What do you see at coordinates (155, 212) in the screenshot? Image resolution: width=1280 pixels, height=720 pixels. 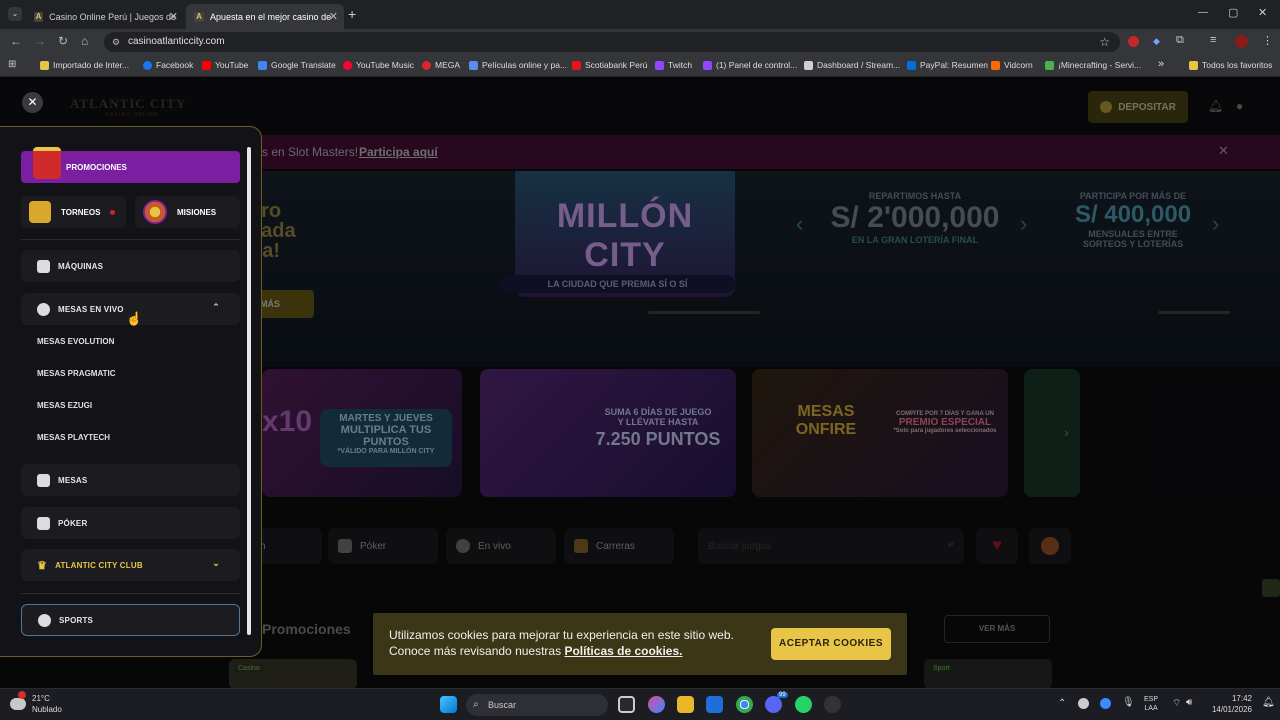 I see `target-icon` at bounding box center [155, 212].